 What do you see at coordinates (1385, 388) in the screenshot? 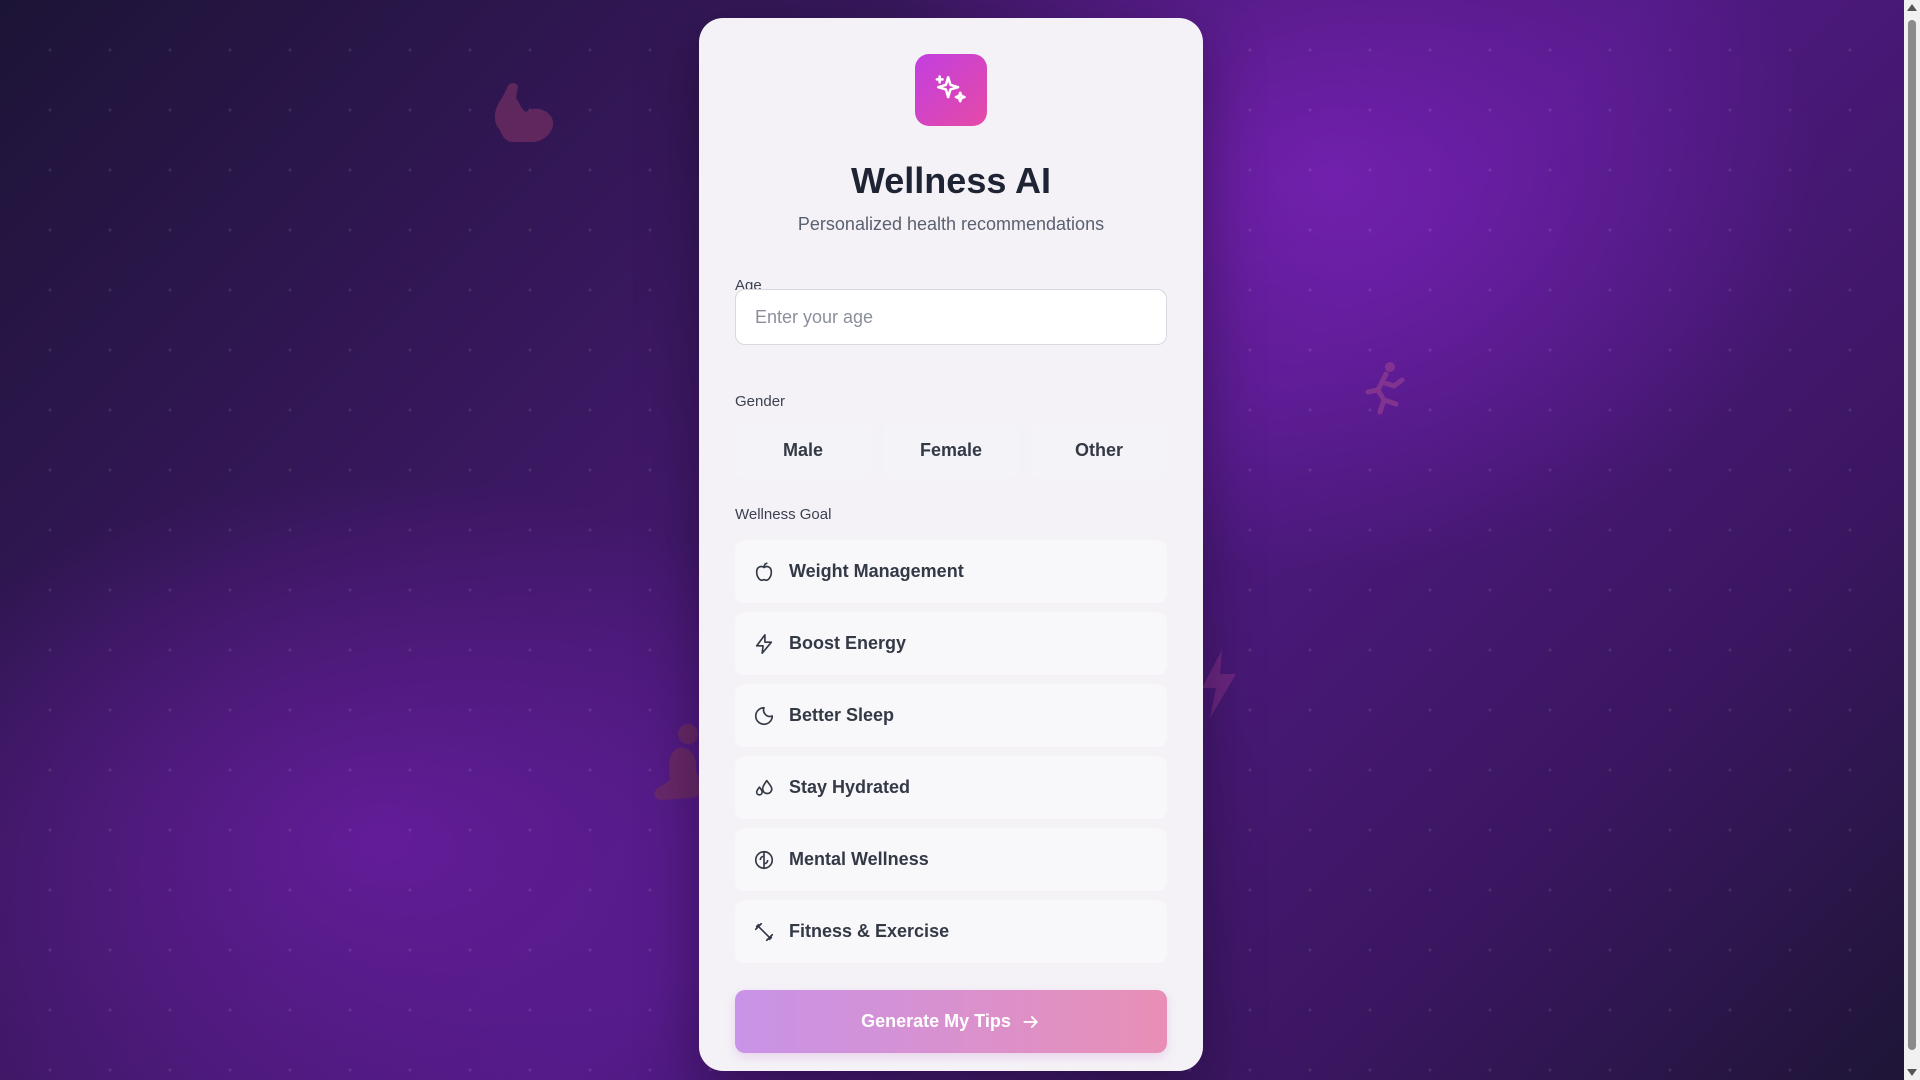
I see `running-person-icon` at bounding box center [1385, 388].